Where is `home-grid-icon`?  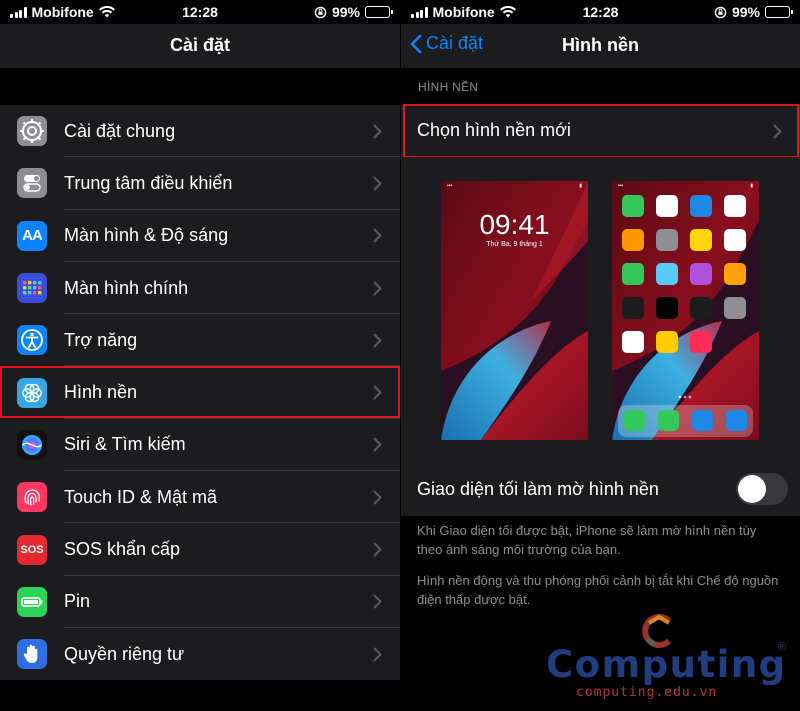 home-grid-icon is located at coordinates (32, 288).